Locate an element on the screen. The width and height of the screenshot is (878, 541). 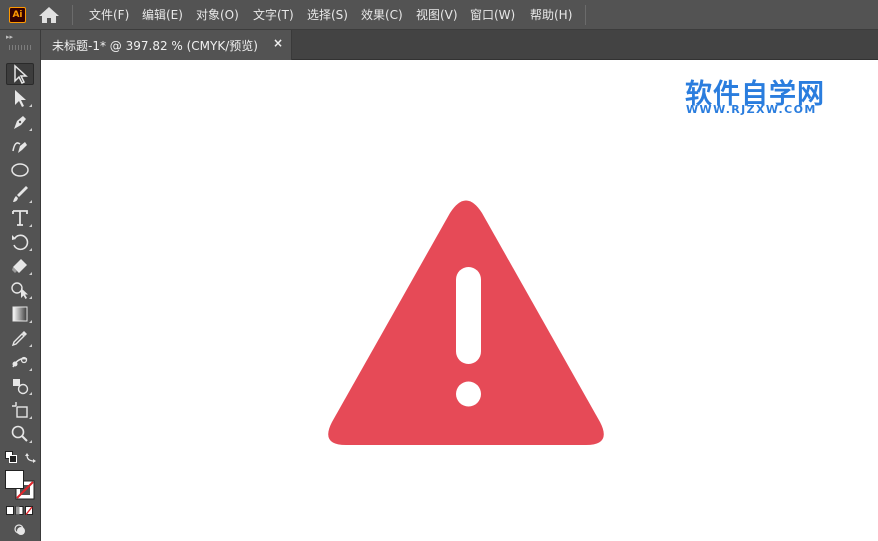
shape-builder-icon is located at coordinates (19, 290).